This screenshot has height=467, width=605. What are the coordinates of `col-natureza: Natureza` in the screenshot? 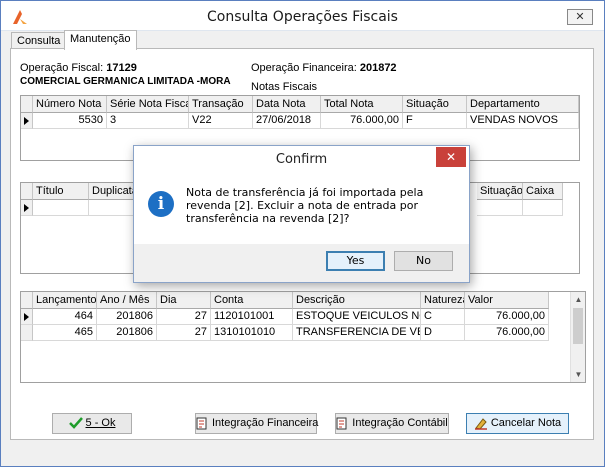 It's located at (443, 300).